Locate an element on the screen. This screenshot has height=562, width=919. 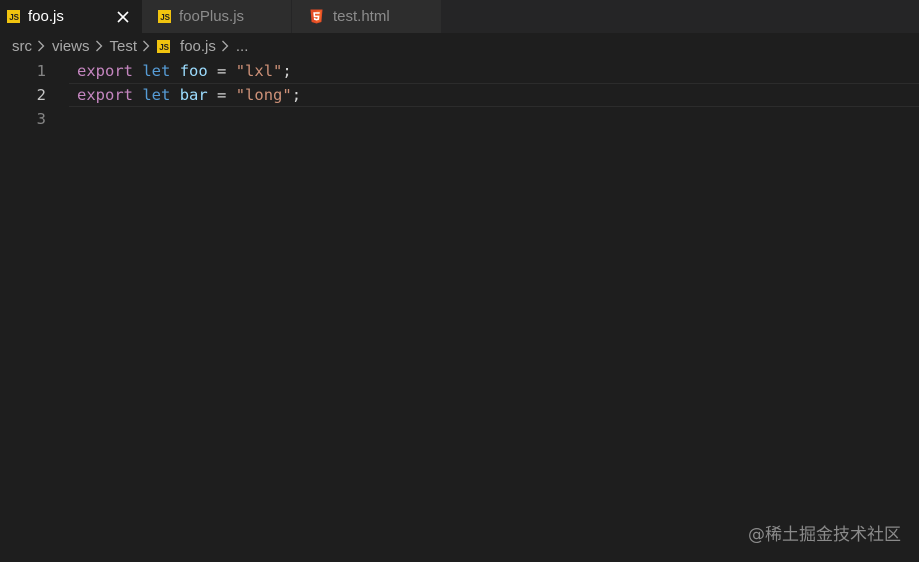
code-text: export let bar = "long"; is located at coordinates (189, 95).